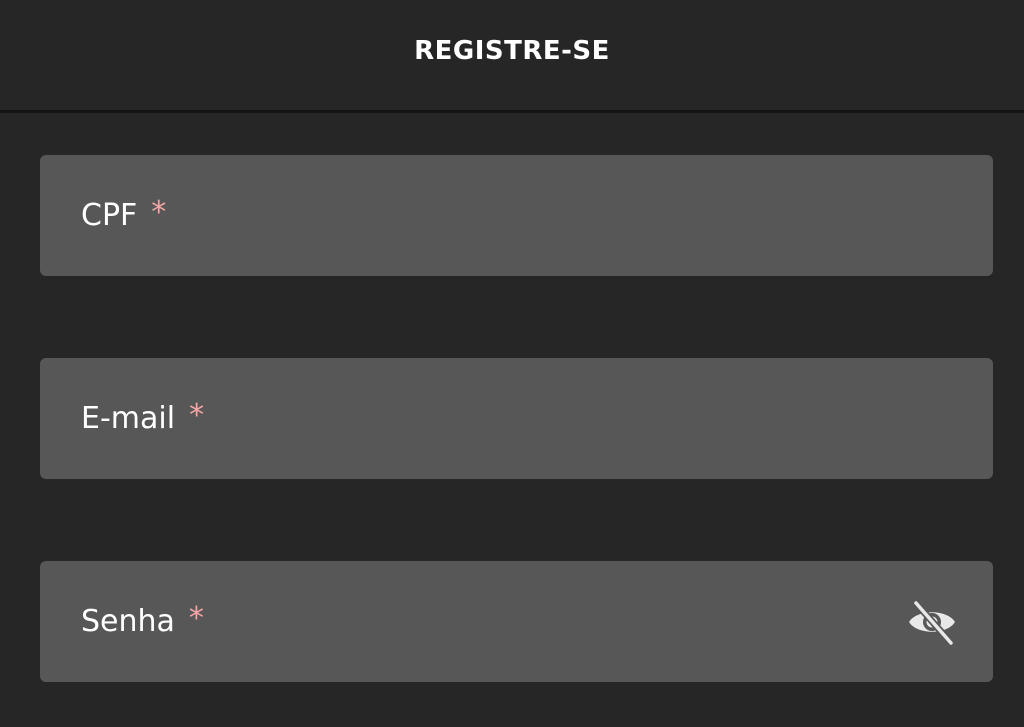  What do you see at coordinates (109, 215) in the screenshot?
I see `cpf-label: CPF` at bounding box center [109, 215].